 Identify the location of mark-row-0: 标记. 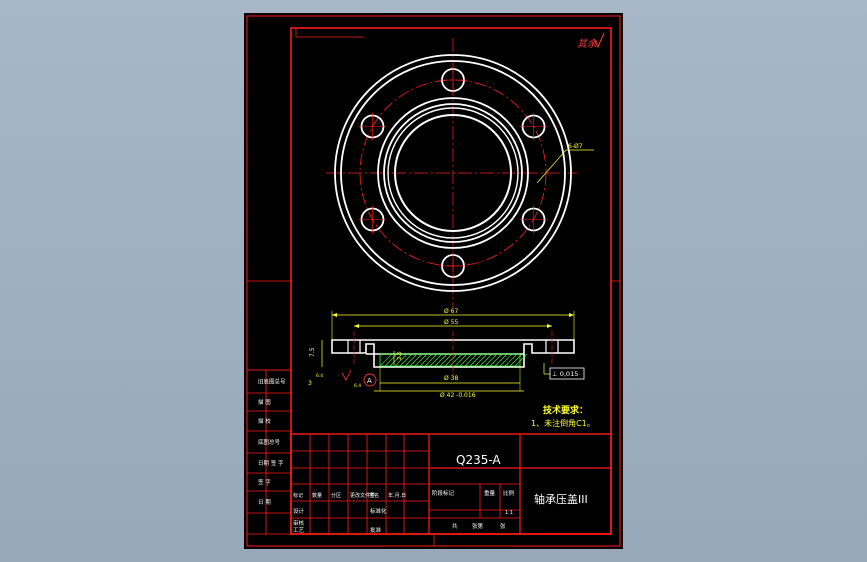
(298, 495).